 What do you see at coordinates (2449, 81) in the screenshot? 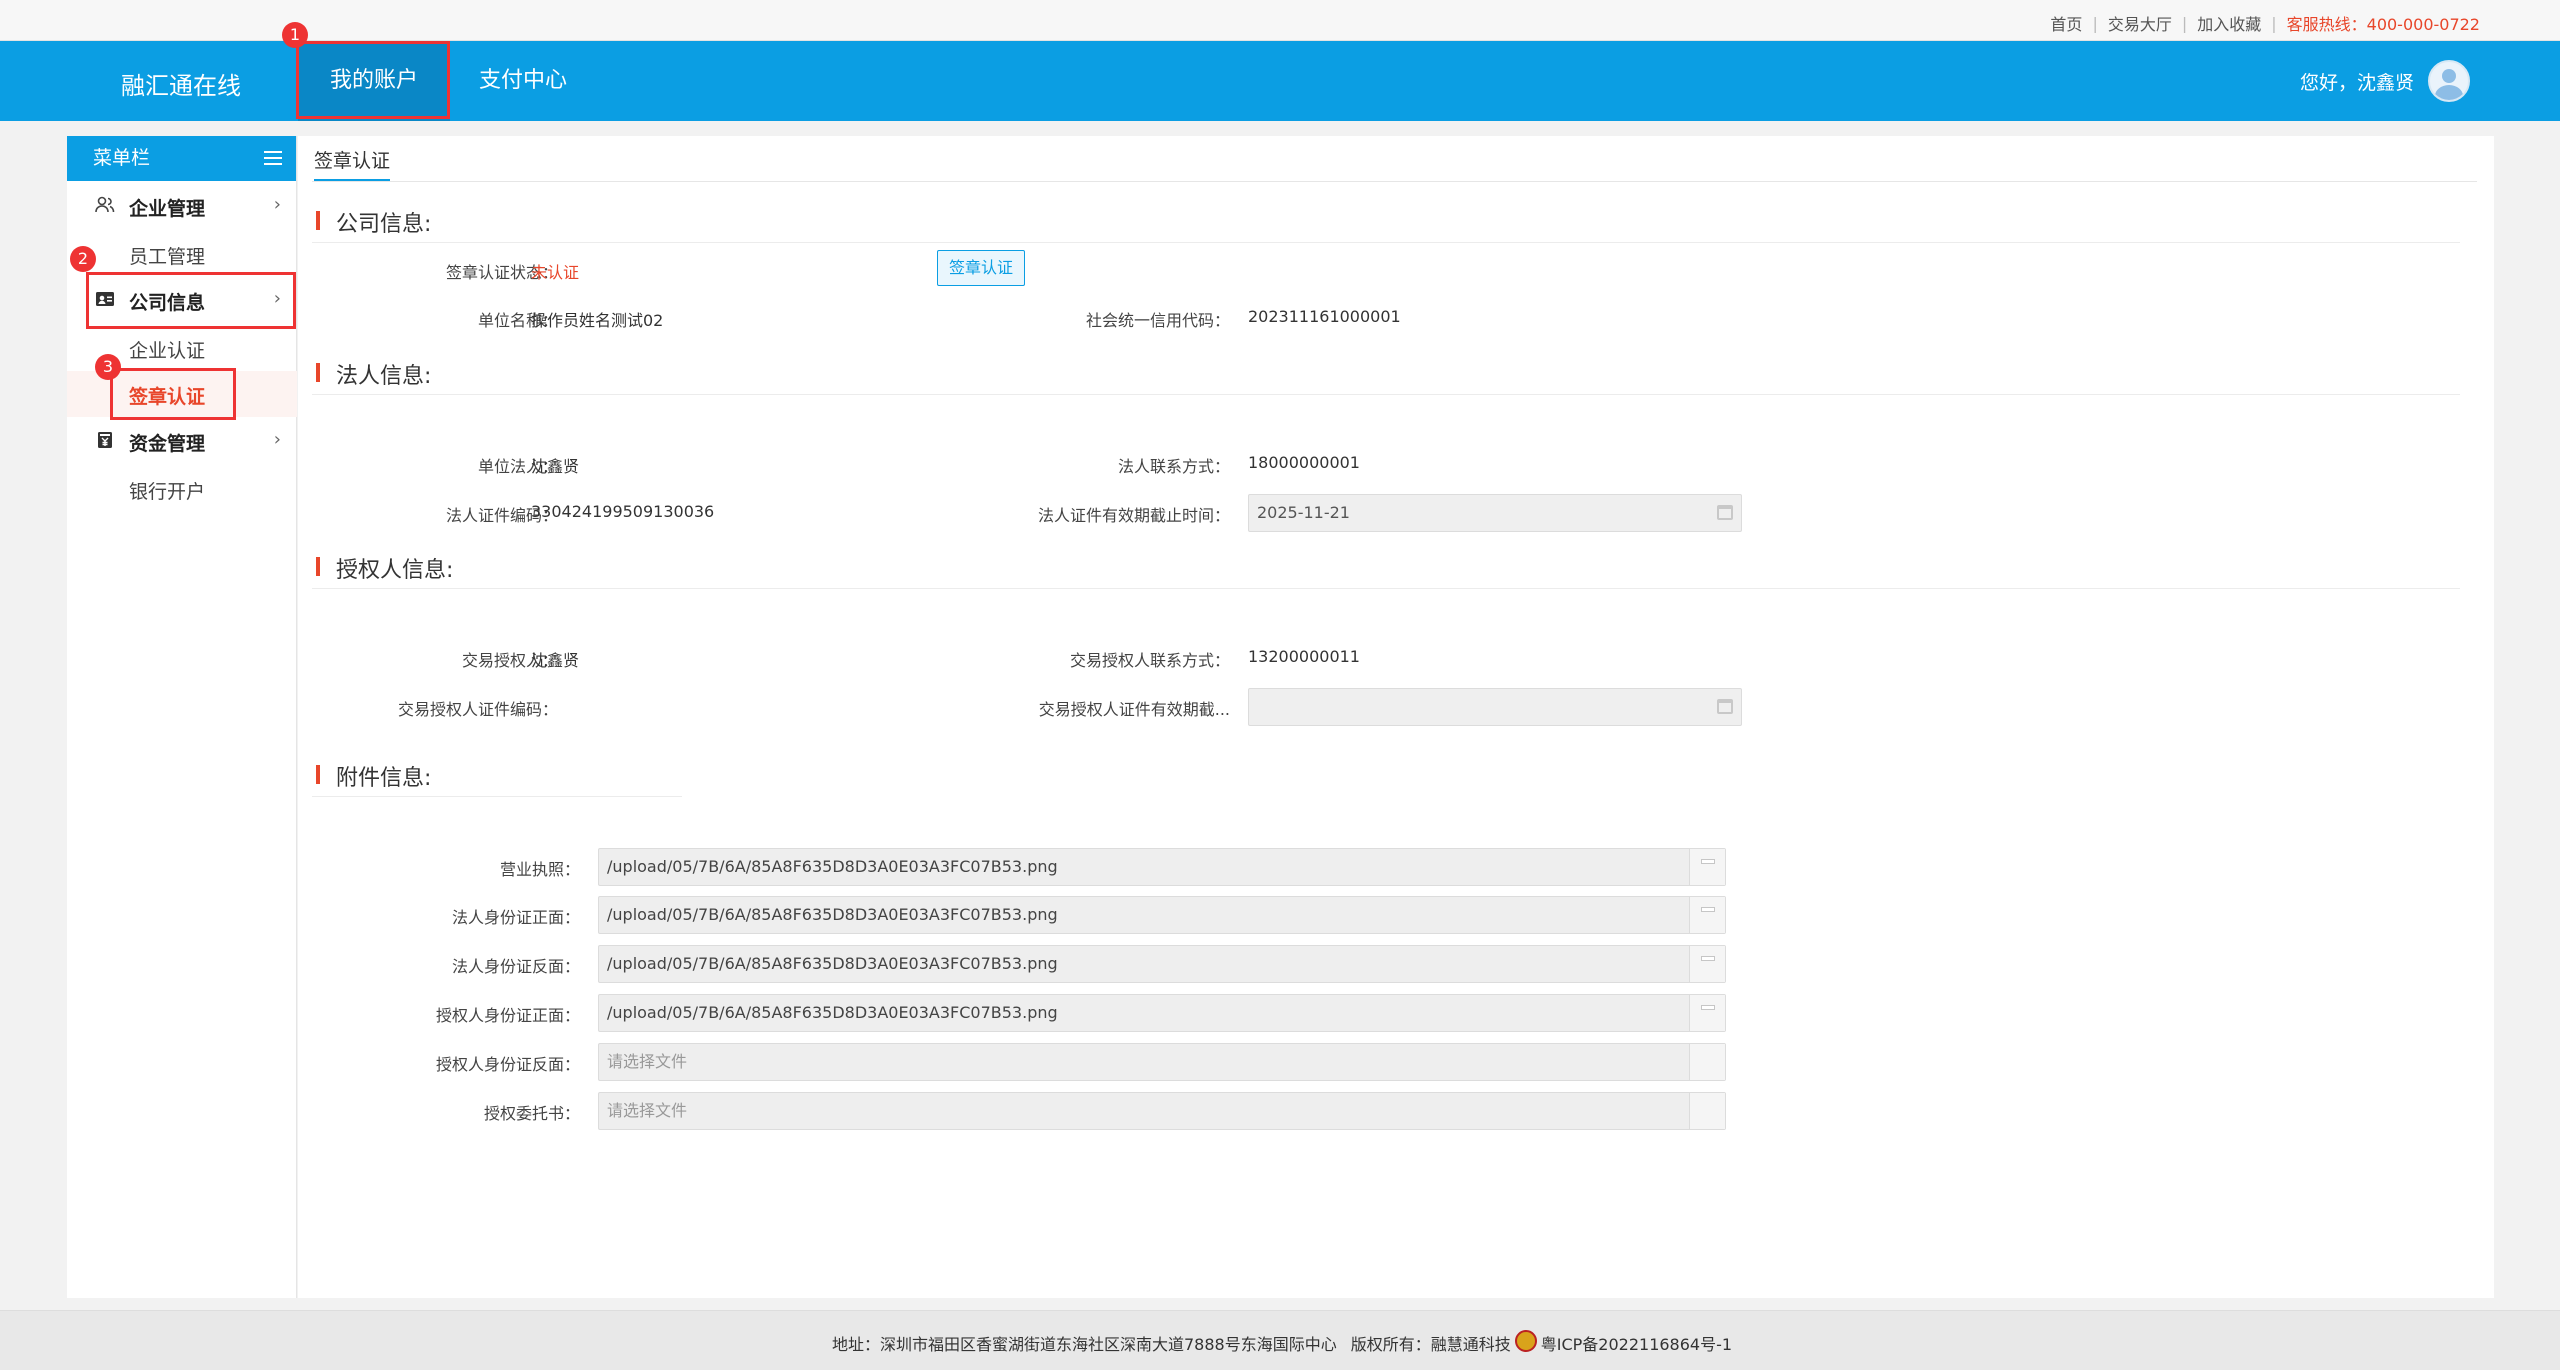
I see `user-avatar-icon` at bounding box center [2449, 81].